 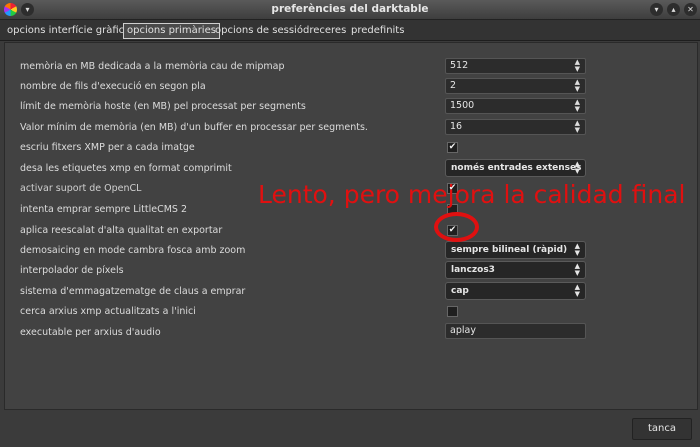 What do you see at coordinates (107, 147) in the screenshot?
I see `write-xmp-label: escriu fitxers XMP per a cada imatge` at bounding box center [107, 147].